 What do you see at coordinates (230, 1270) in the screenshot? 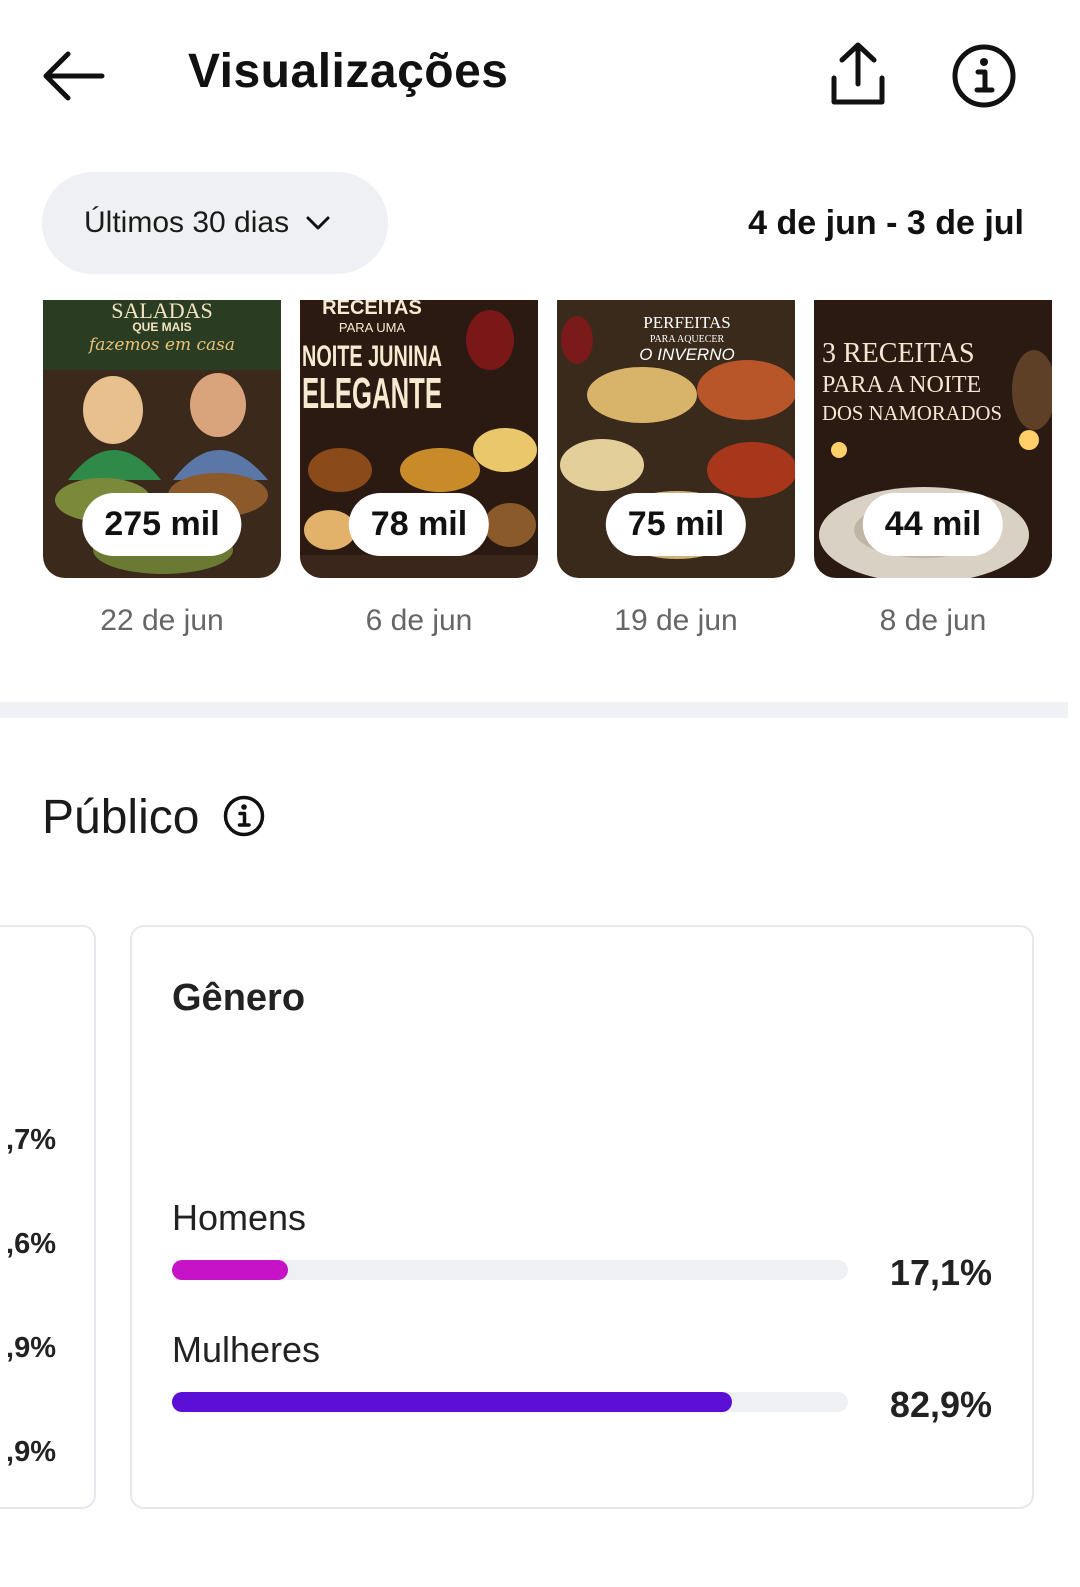
I see `gender-bar-men` at bounding box center [230, 1270].